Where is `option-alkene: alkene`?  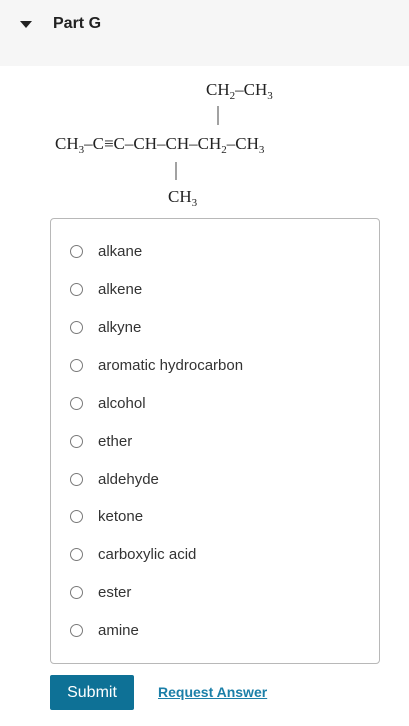
option-alkene: alkene is located at coordinates (215, 289).